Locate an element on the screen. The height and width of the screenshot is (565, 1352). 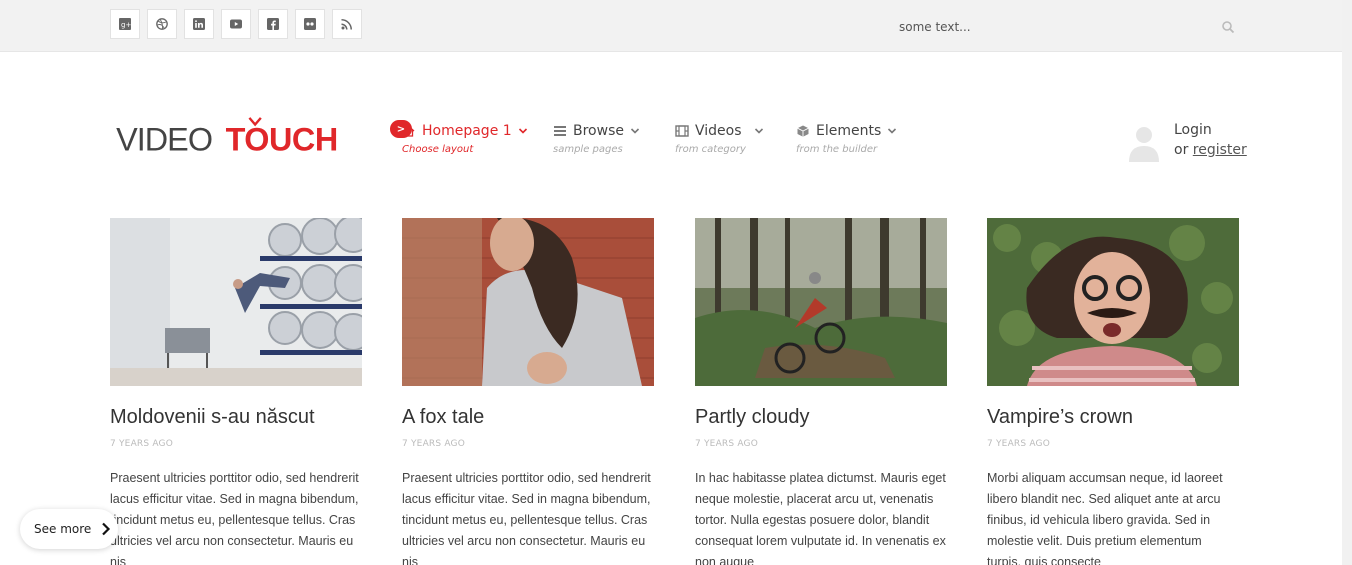
youtube-link is located at coordinates (236, 24).